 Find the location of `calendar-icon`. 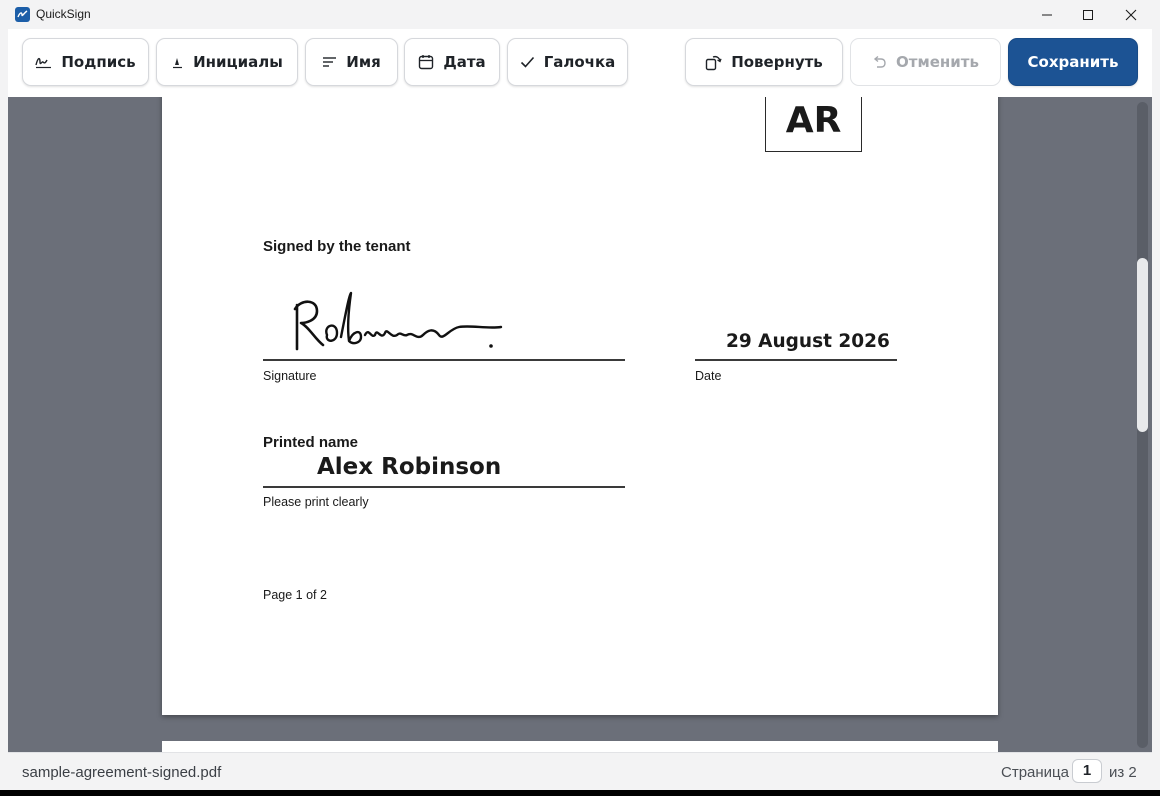

calendar-icon is located at coordinates (426, 62).